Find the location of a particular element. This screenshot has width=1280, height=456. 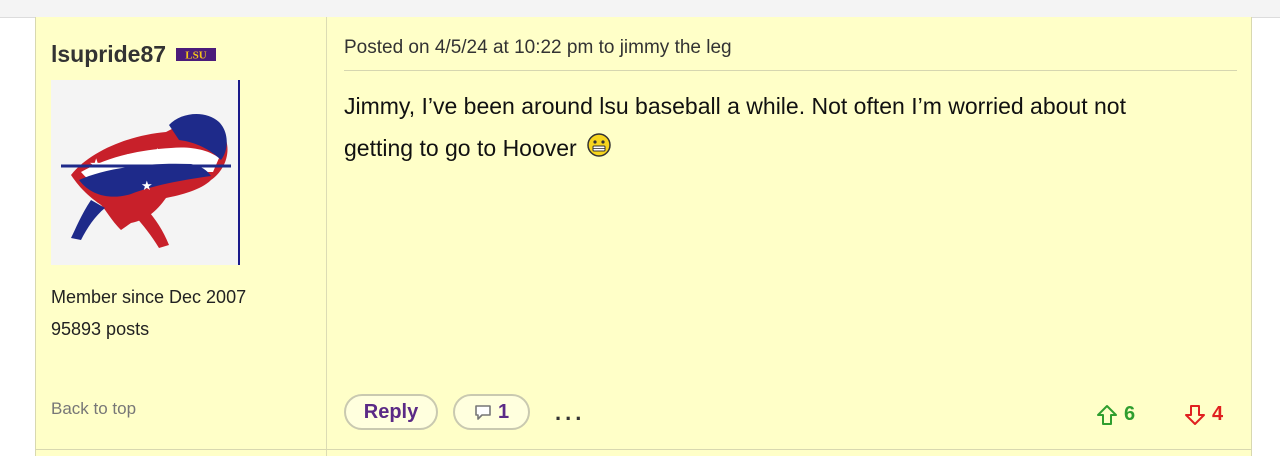

lsu-badge-text: LSU is located at coordinates (195, 56).